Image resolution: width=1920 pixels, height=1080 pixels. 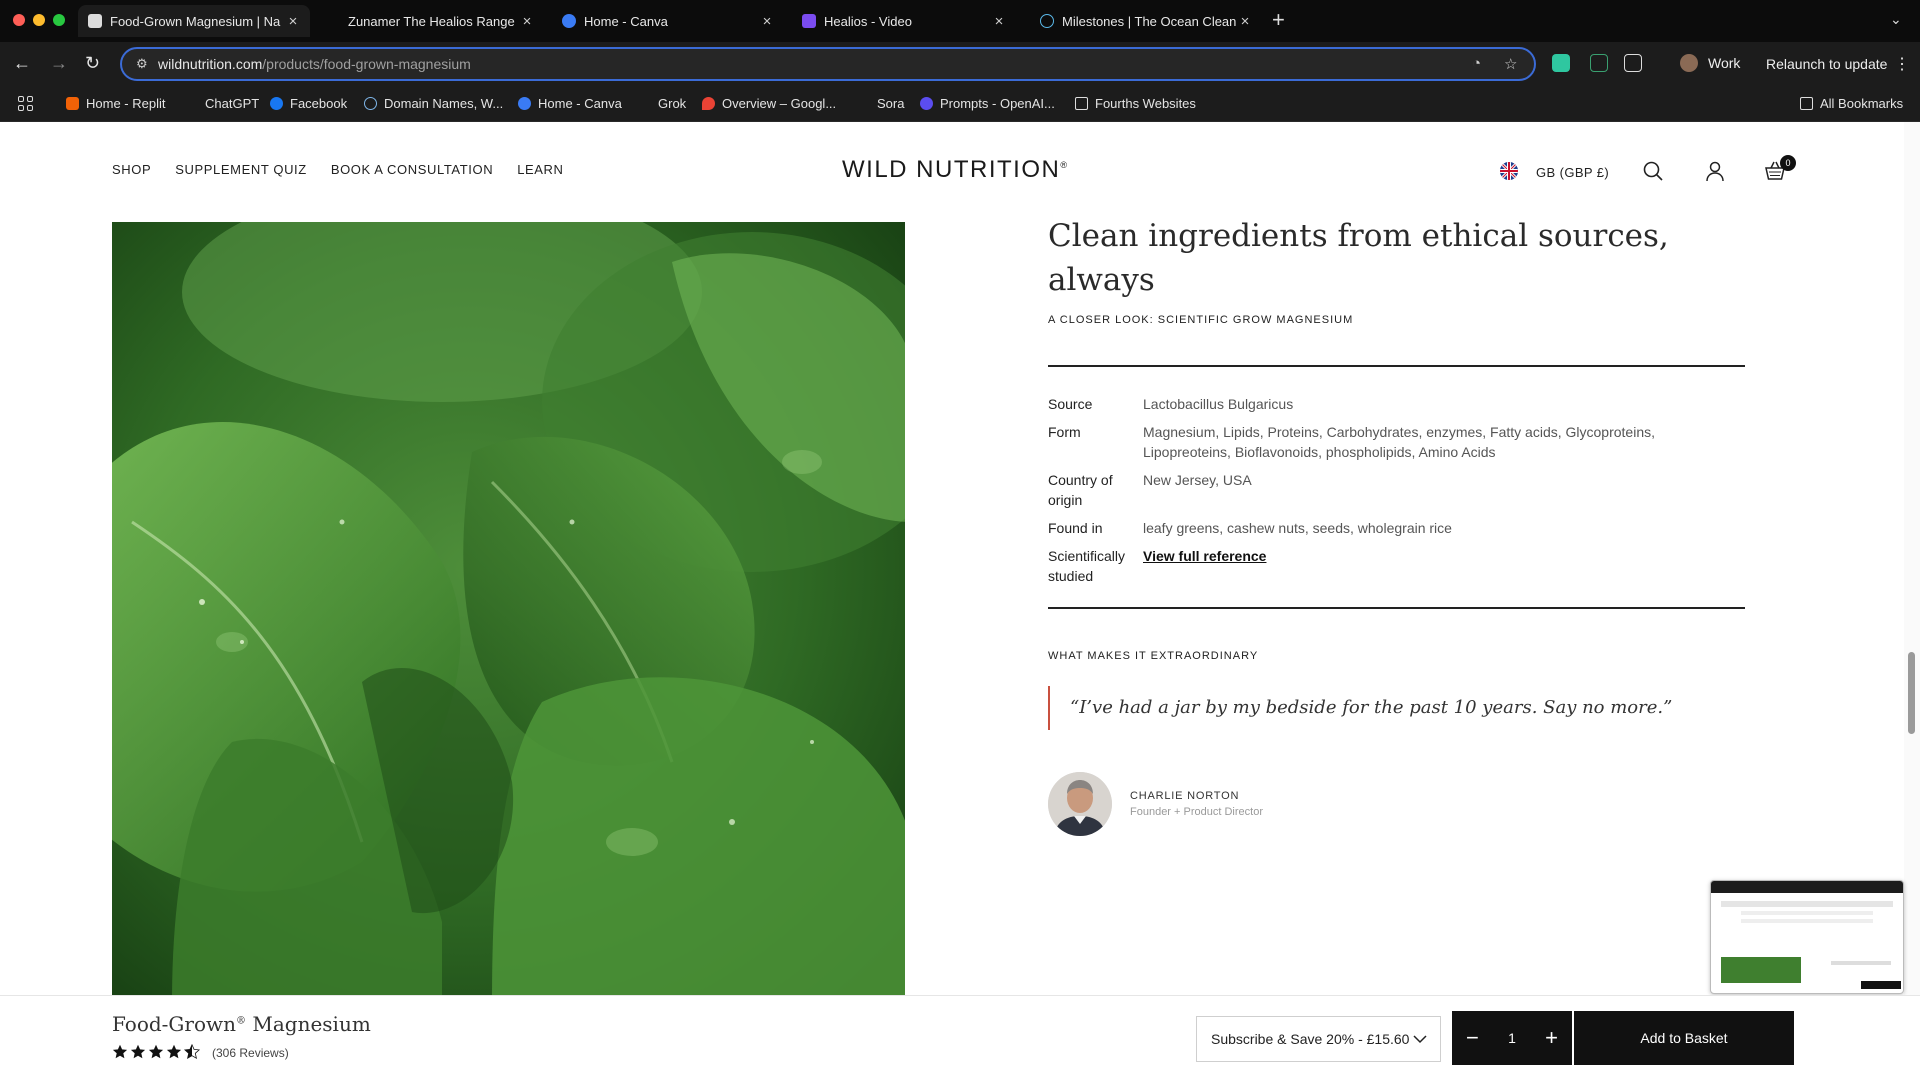 What do you see at coordinates (1075, 528) in the screenshot?
I see `spec-label: Found in` at bounding box center [1075, 528].